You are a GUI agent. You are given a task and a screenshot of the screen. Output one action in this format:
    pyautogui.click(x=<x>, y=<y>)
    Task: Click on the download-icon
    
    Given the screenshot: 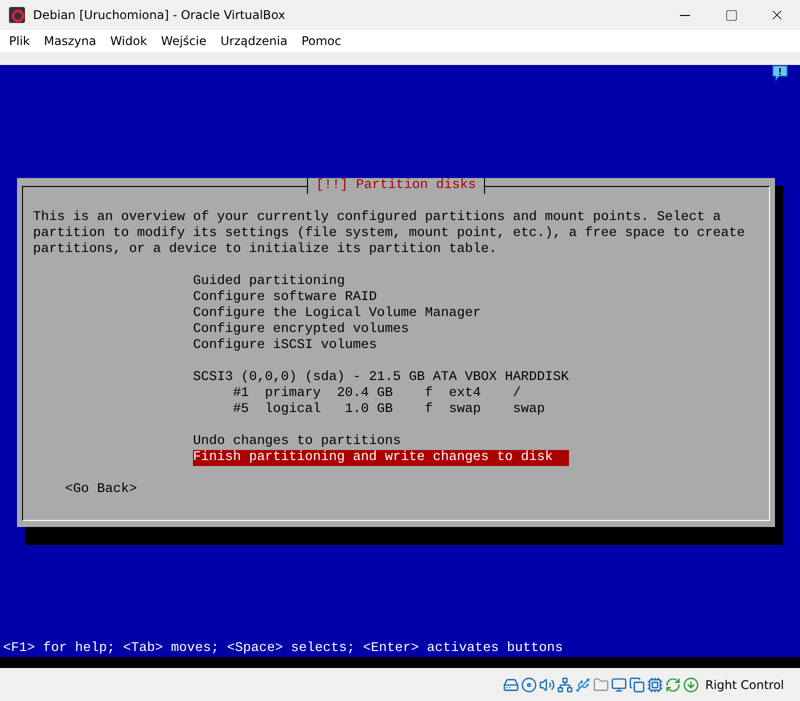 What is the action you would take?
    pyautogui.click(x=691, y=684)
    